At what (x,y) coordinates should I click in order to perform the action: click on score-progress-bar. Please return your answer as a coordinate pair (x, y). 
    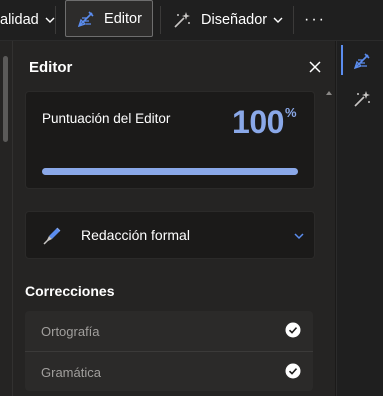
    Looking at the image, I should click on (170, 171).